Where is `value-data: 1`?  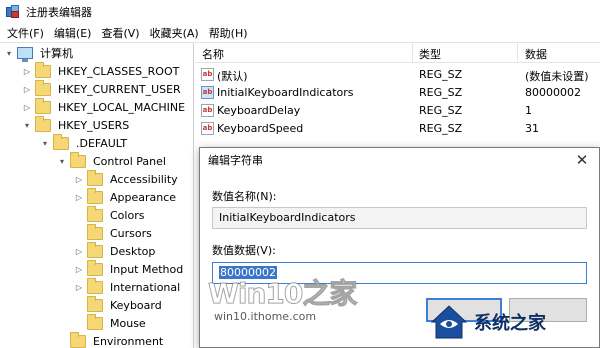 value-data: 1 is located at coordinates (528, 110).